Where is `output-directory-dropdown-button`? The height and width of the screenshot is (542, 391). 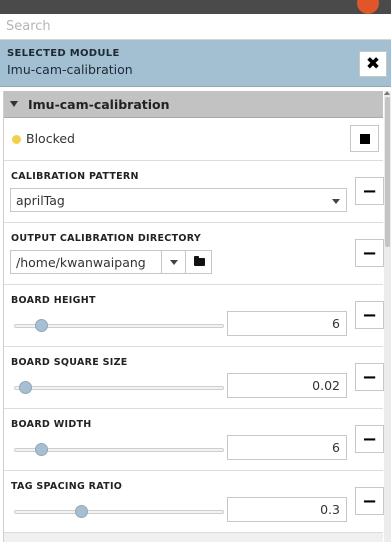
output-directory-dropdown-button is located at coordinates (173, 262).